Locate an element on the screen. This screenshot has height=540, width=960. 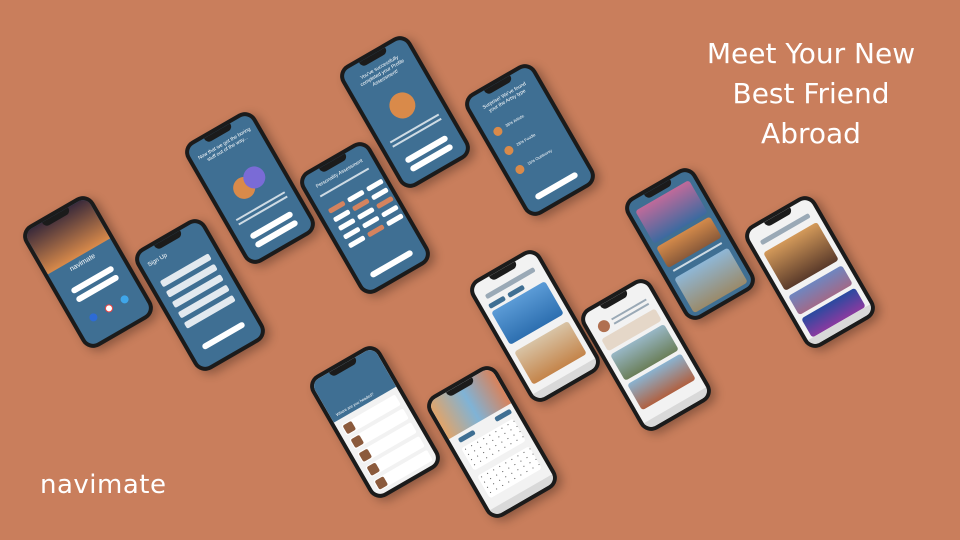
result-pct-2: 28% Foodie is located at coordinates (526, 139).